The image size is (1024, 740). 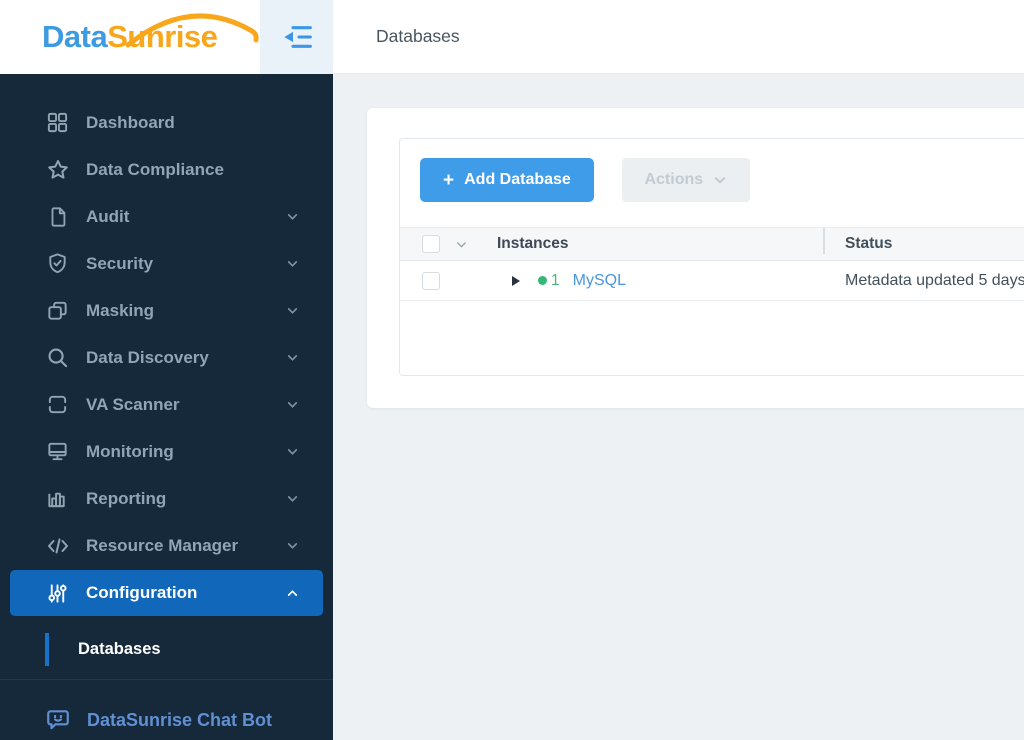 What do you see at coordinates (449, 180) in the screenshot?
I see `plus-icon: +` at bounding box center [449, 180].